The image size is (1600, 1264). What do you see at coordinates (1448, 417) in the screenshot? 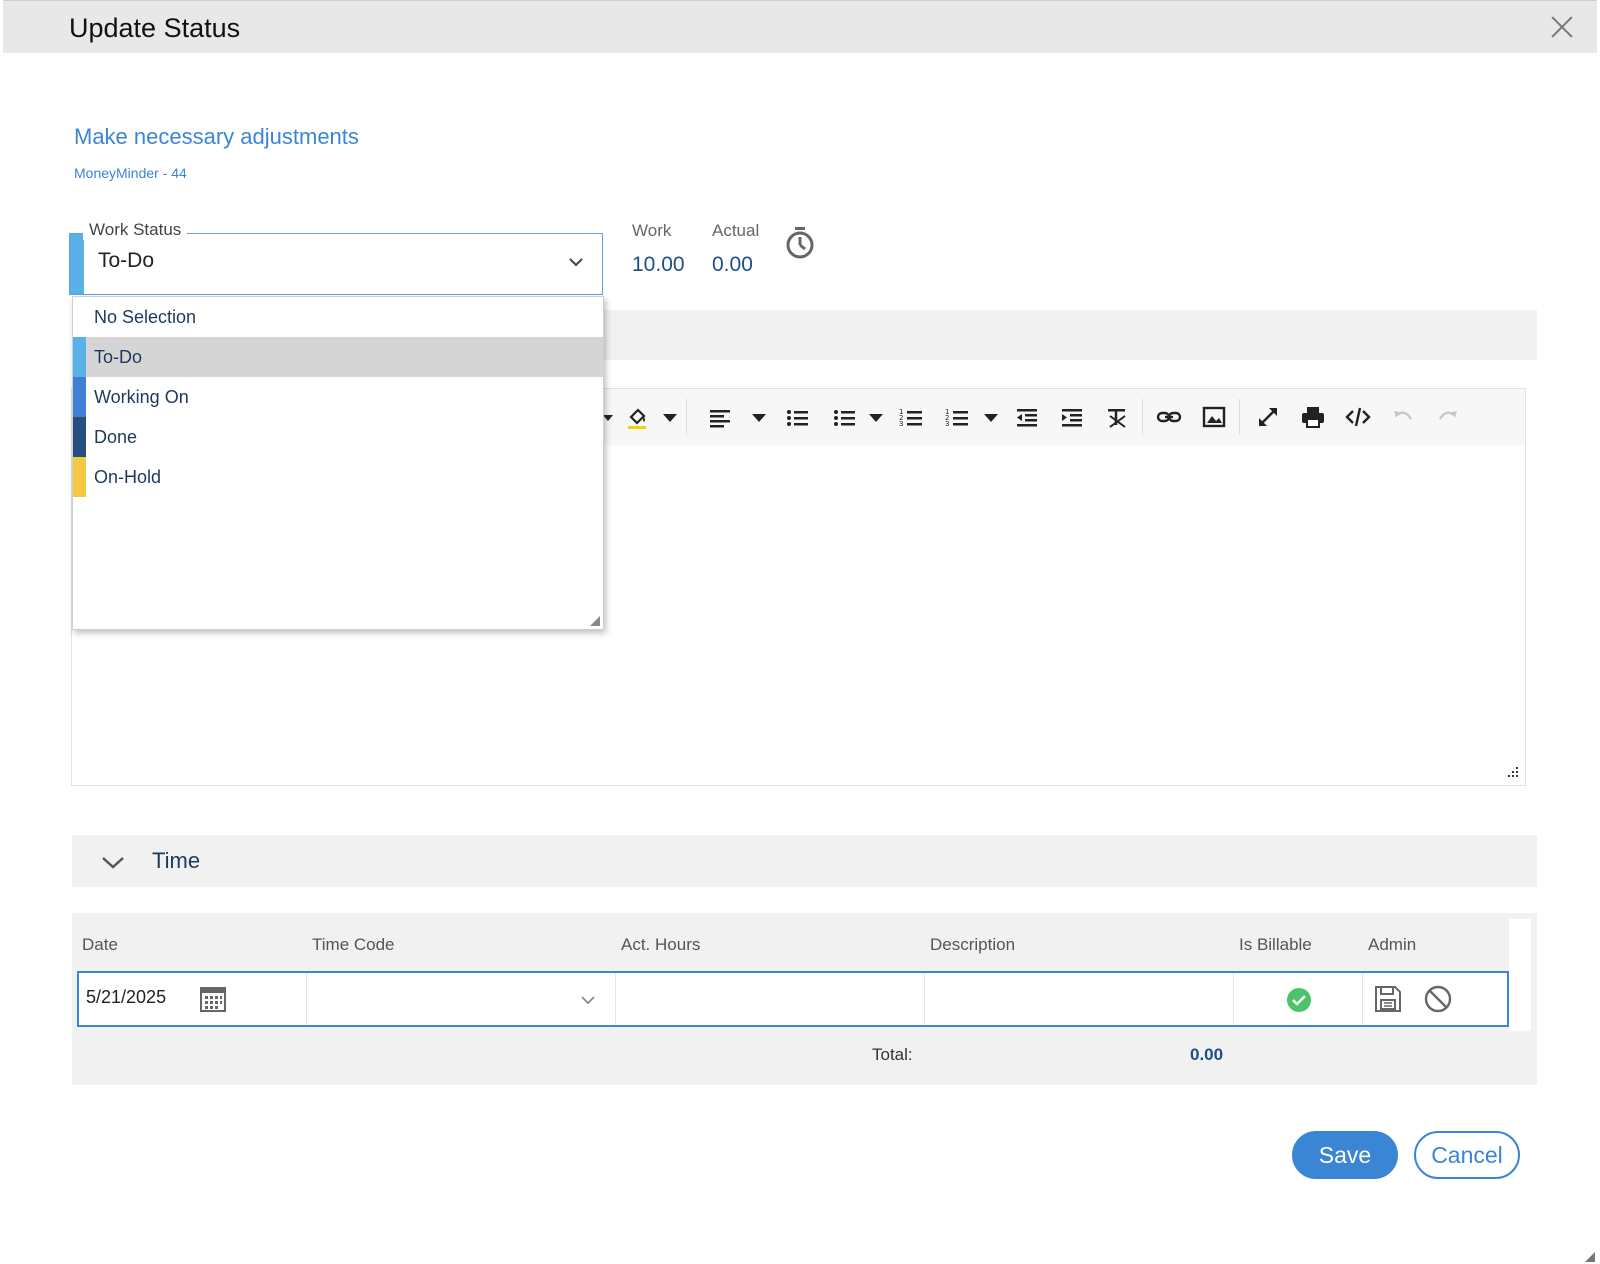
I see `redo-icon` at bounding box center [1448, 417].